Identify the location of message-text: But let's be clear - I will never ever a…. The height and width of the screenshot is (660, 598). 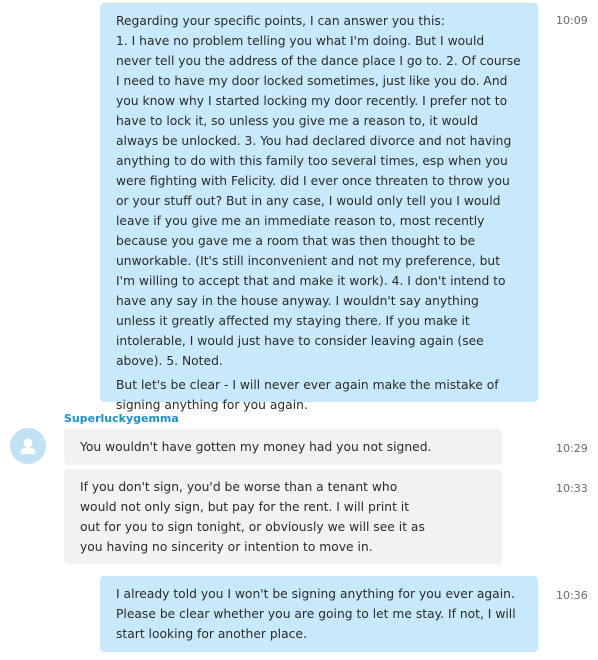
(307, 395).